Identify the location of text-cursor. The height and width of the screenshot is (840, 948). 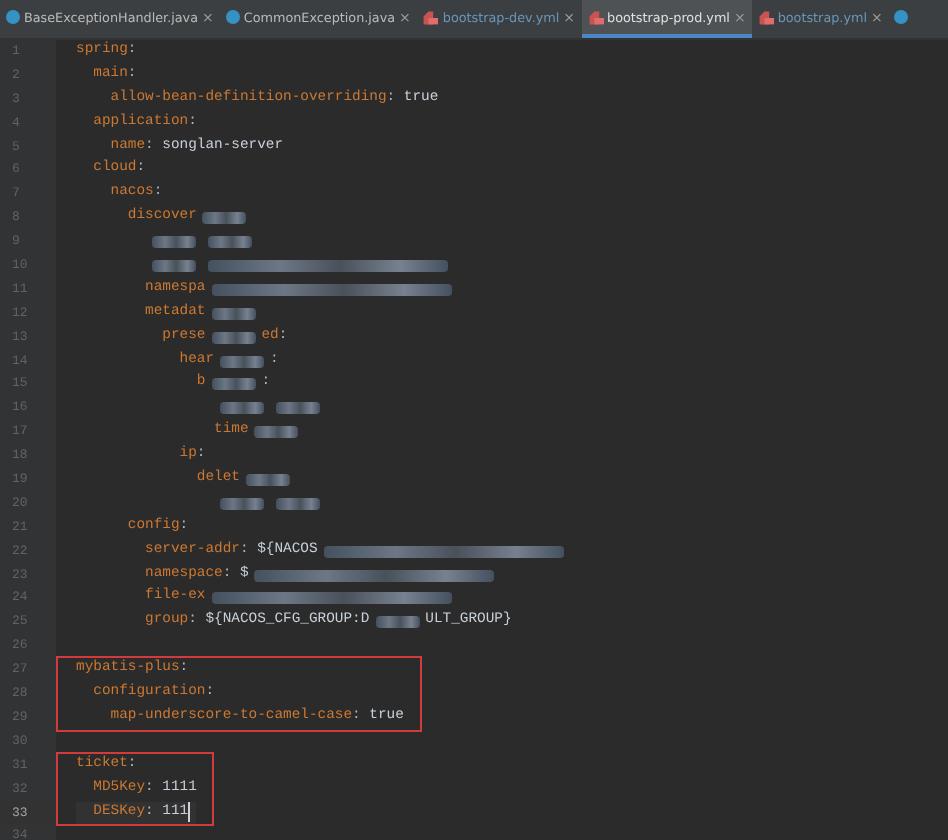
(189, 812).